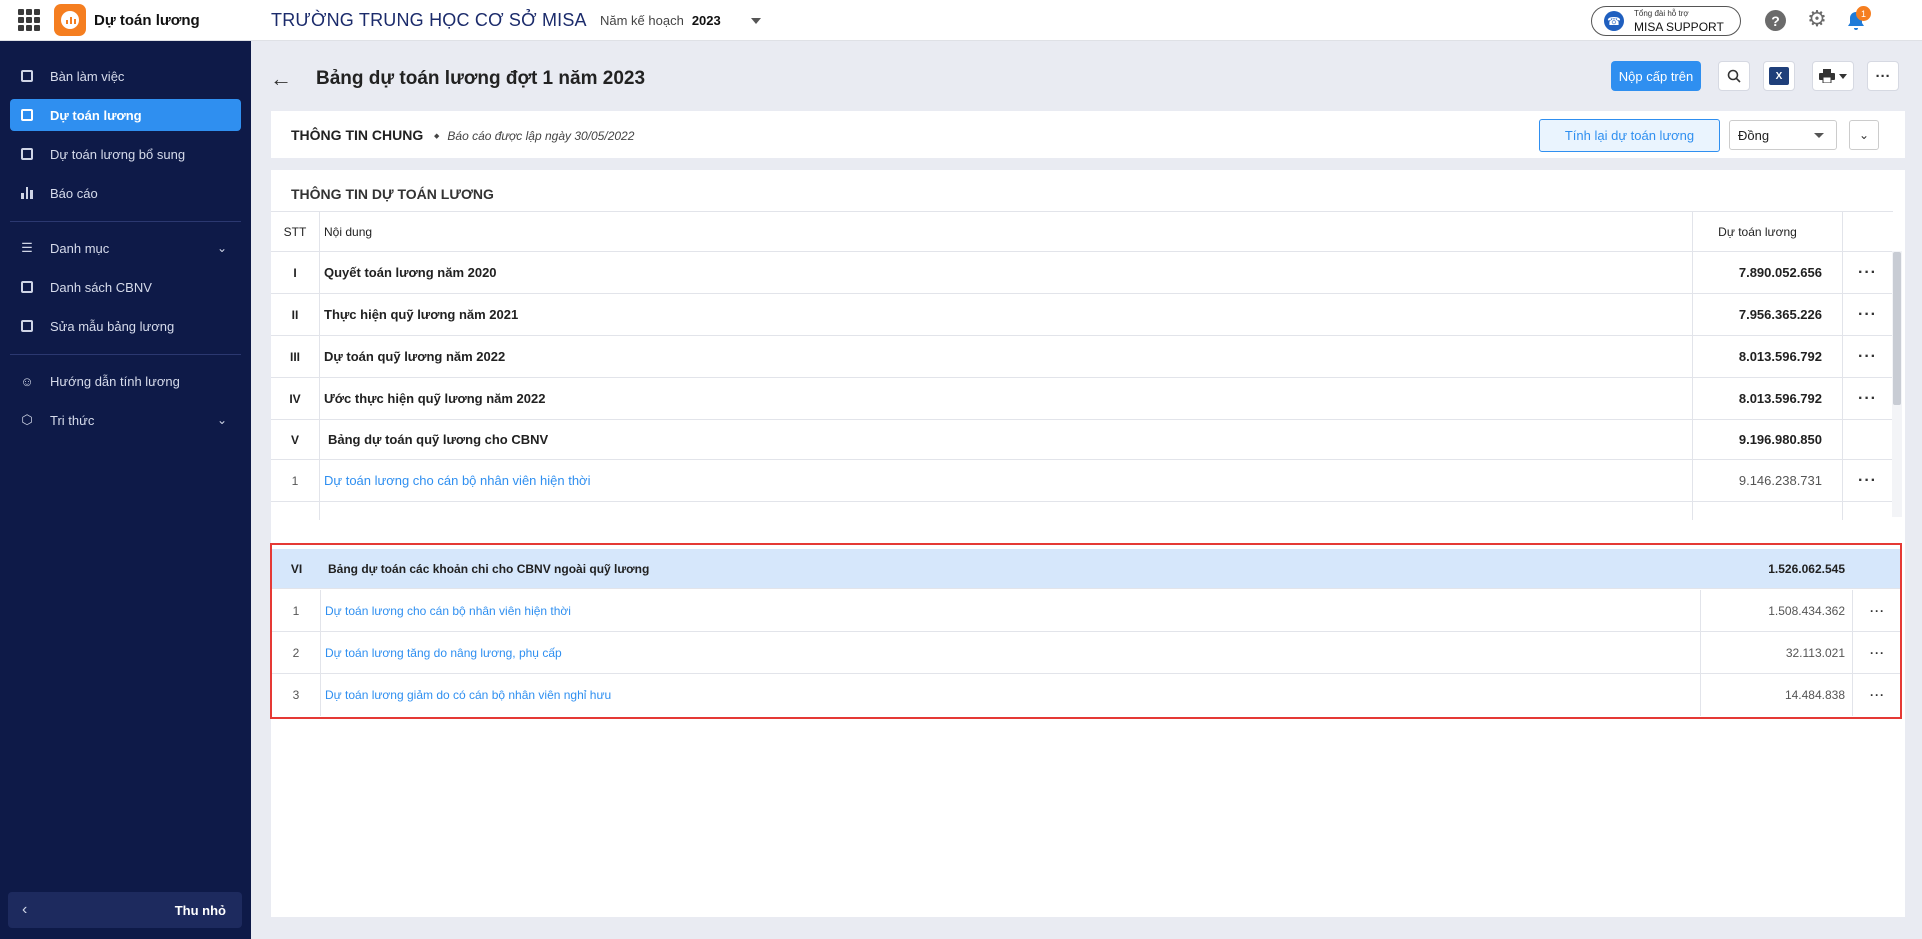 Image resolution: width=1922 pixels, height=939 pixels. What do you see at coordinates (1614, 21) in the screenshot?
I see `phone-icon: ☎` at bounding box center [1614, 21].